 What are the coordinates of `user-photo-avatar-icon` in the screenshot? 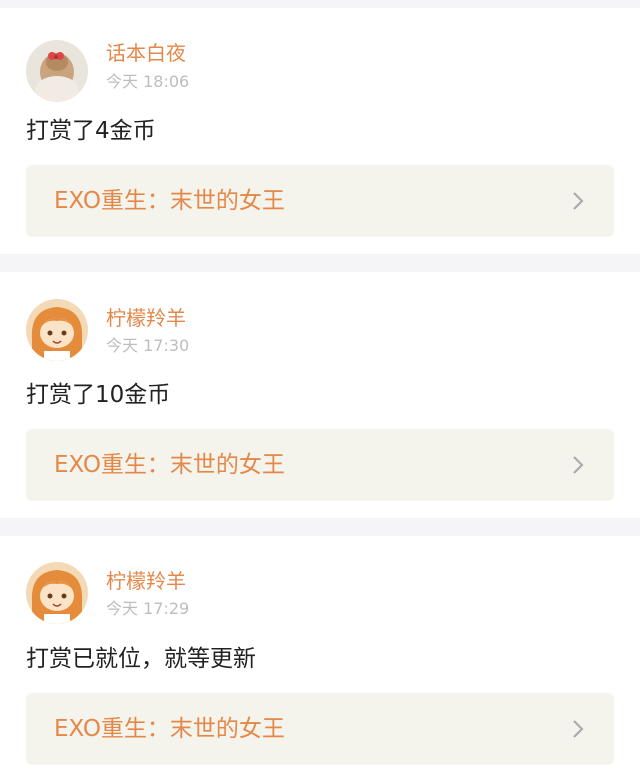 It's located at (57, 71).